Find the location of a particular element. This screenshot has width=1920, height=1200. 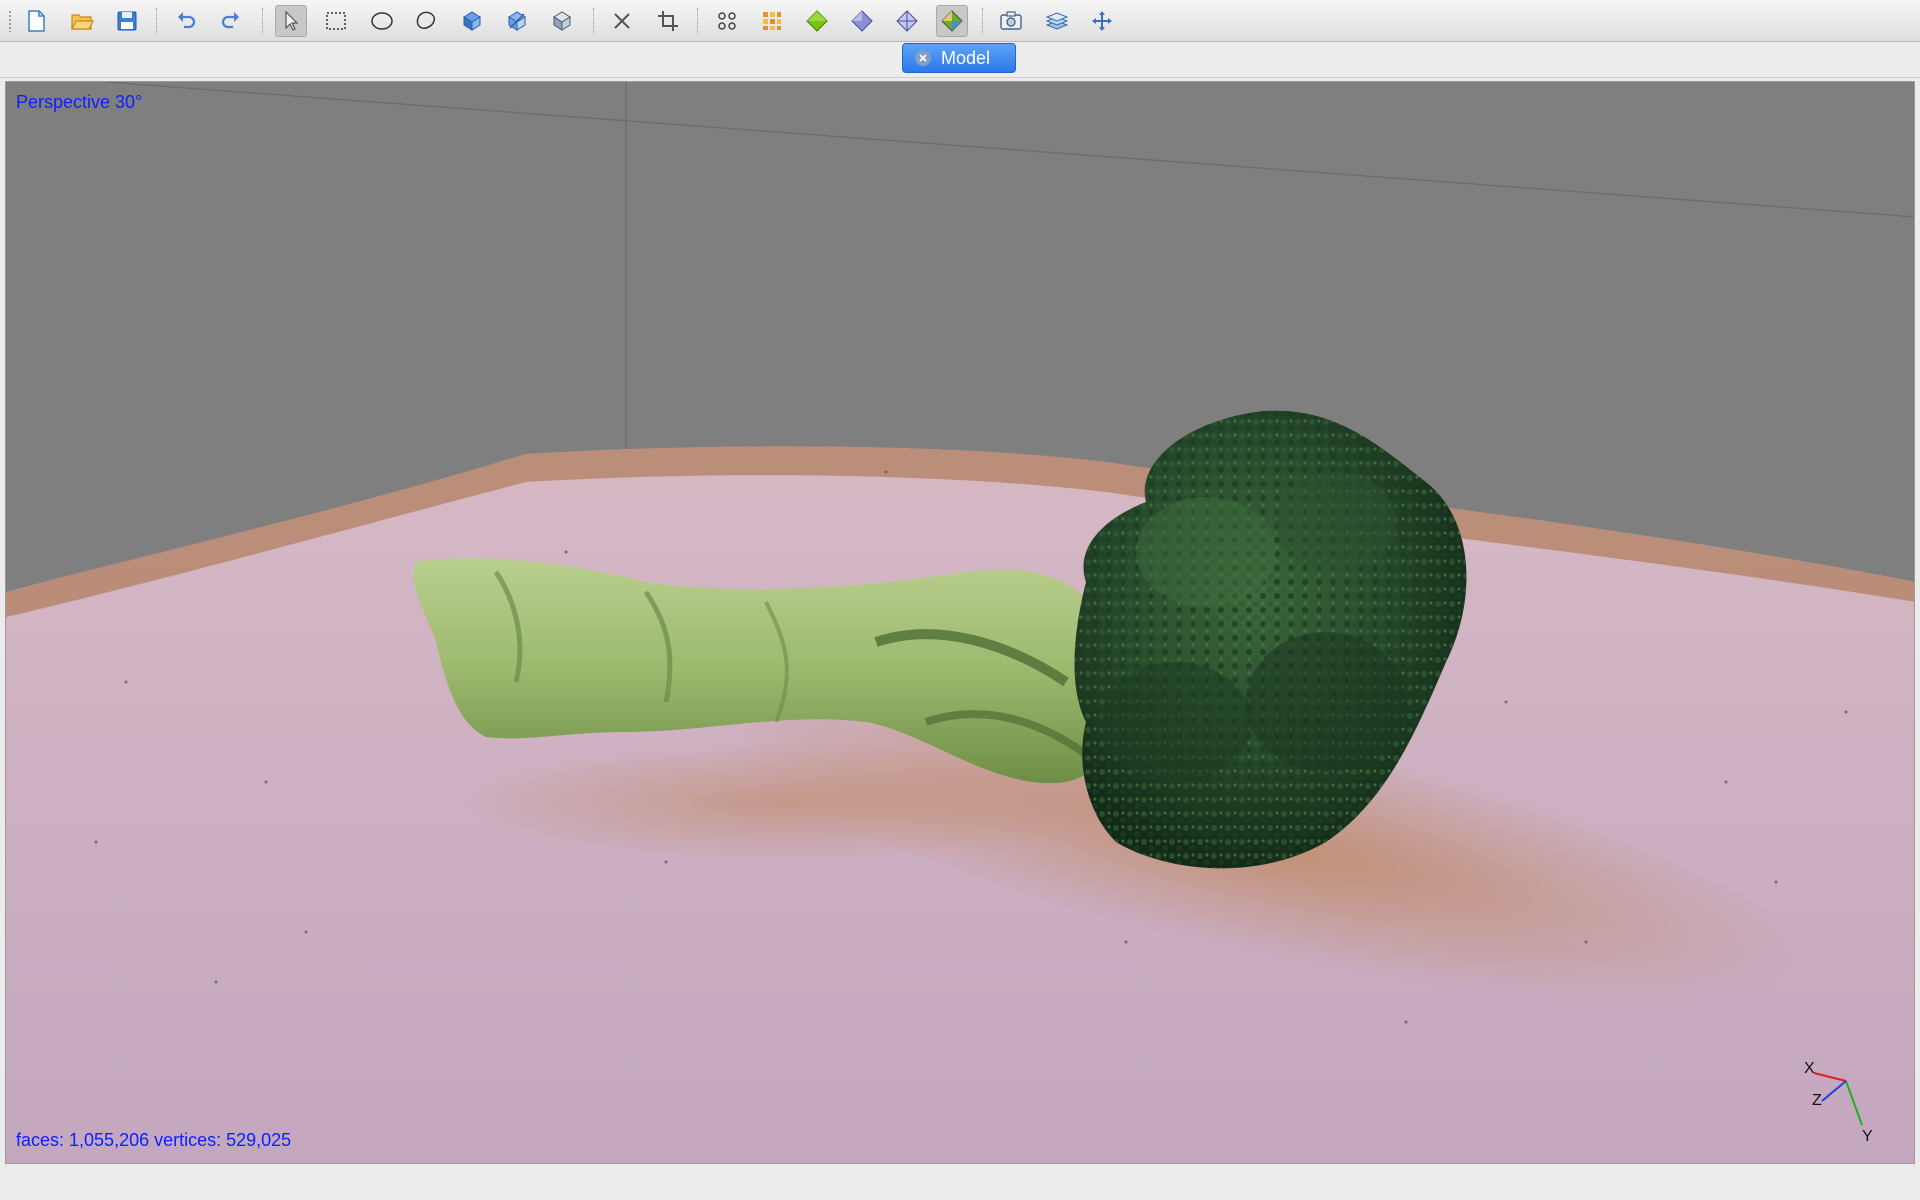

redo-button is located at coordinates (231, 21).